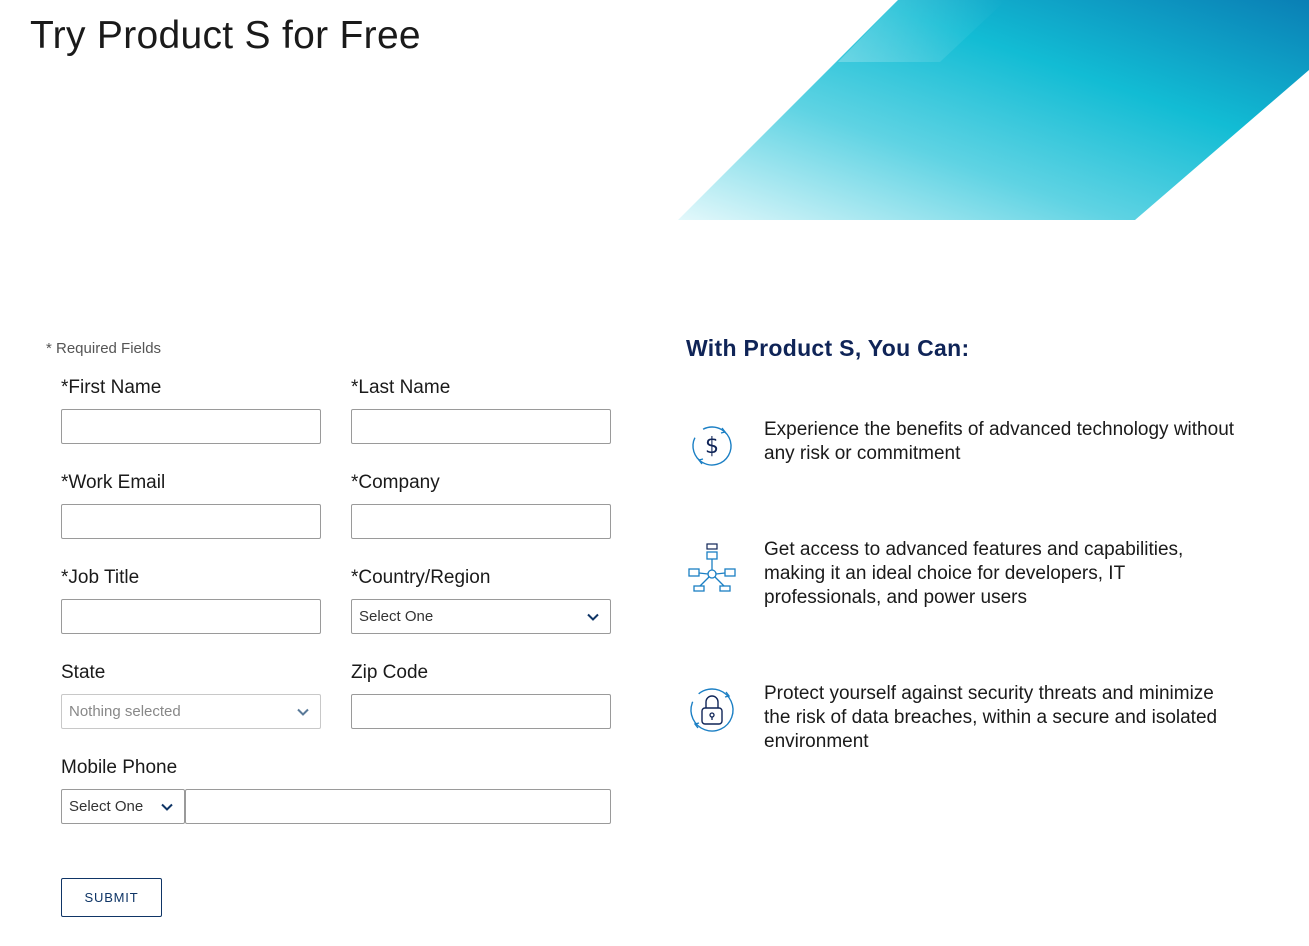 The height and width of the screenshot is (946, 1309). Describe the element at coordinates (191, 616) in the screenshot. I see `job-title-input` at that location.